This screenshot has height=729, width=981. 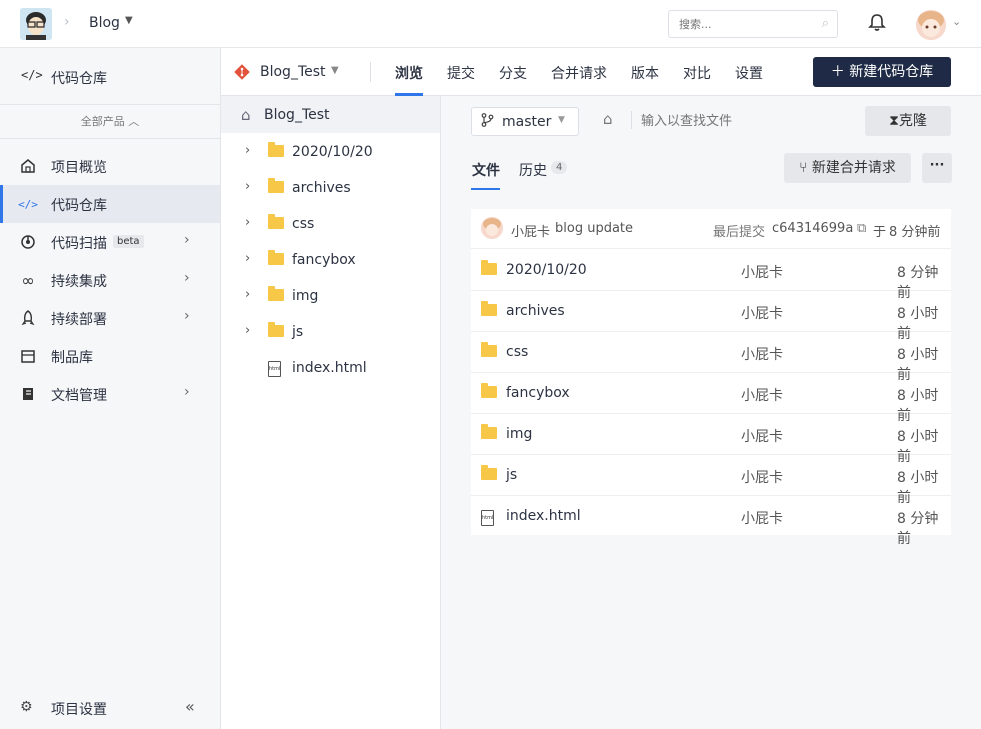 I want to click on tree-item: › js, so click(x=330, y=332).